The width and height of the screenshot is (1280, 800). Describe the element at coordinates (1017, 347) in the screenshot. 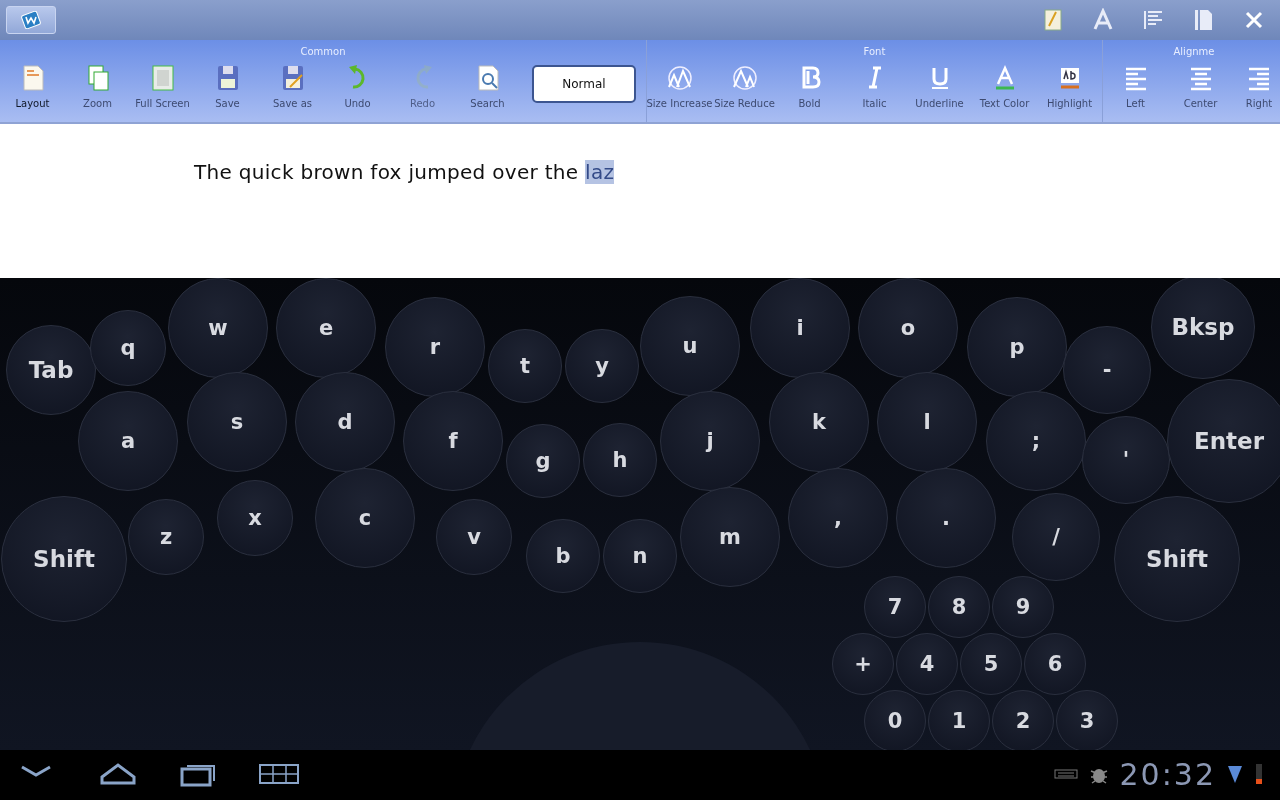

I see `keyboard-key: p` at that location.